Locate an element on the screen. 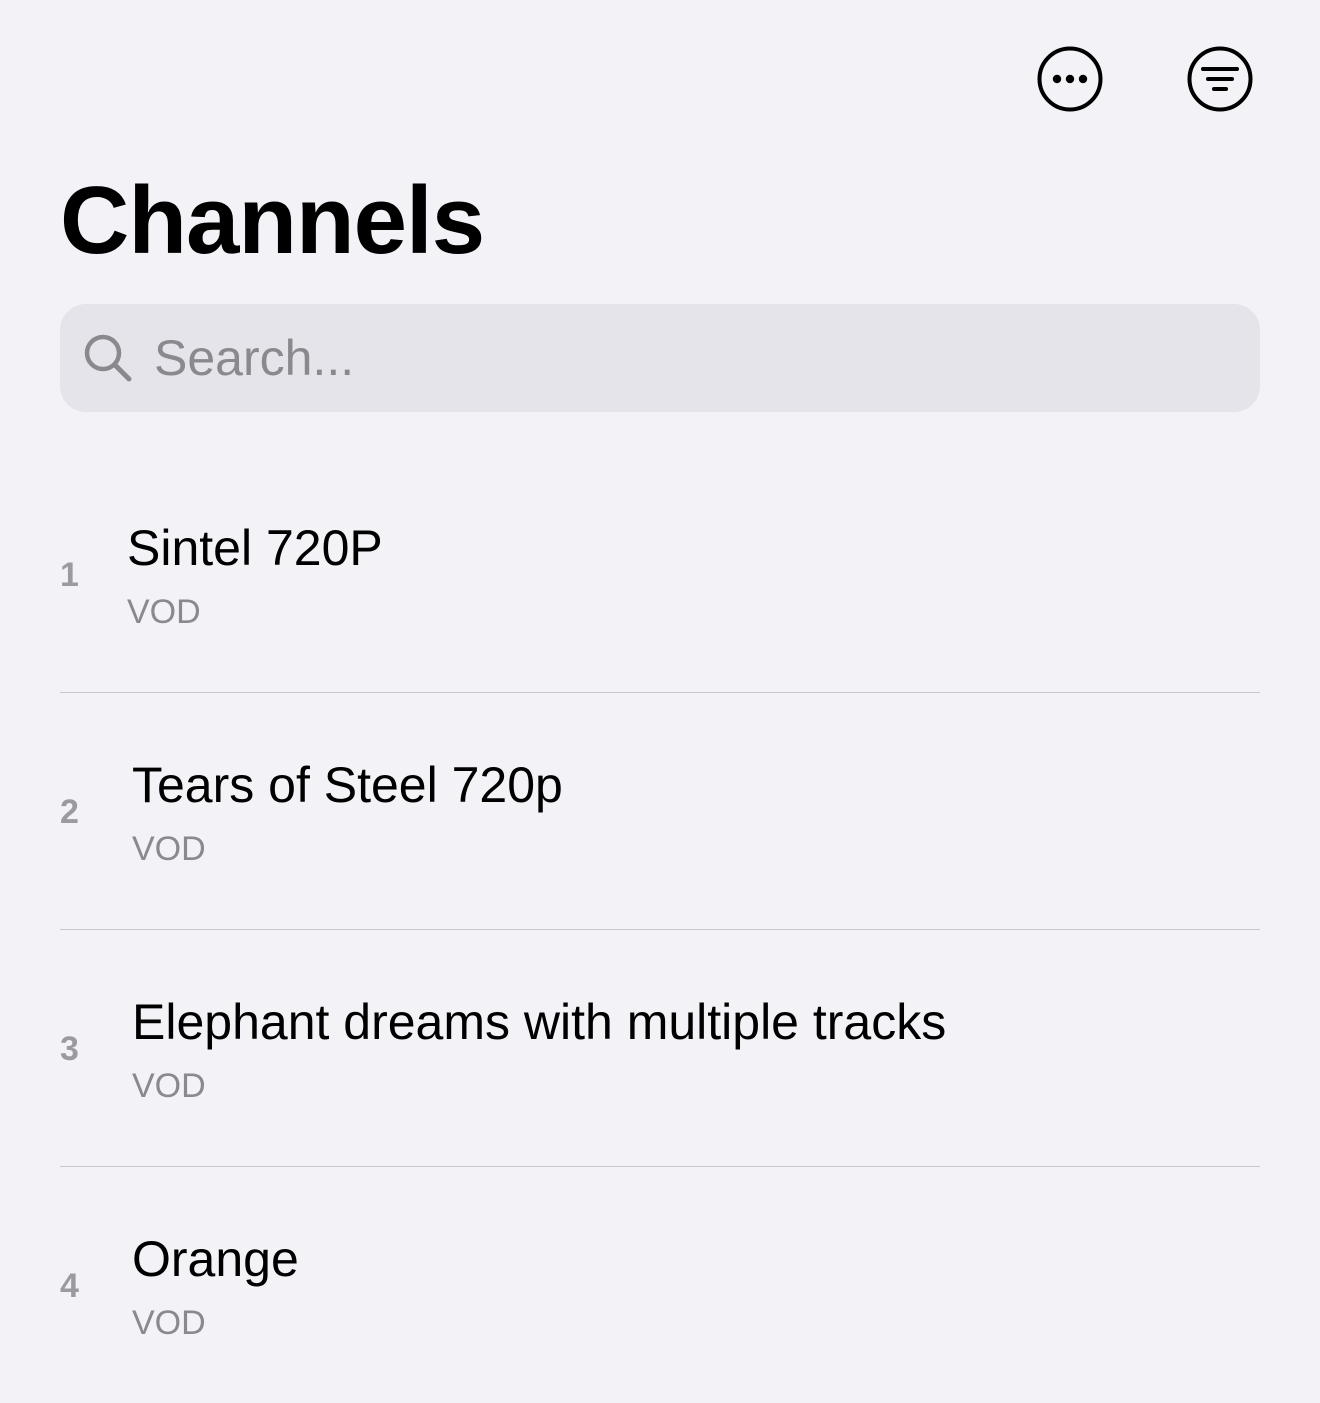  search-bar is located at coordinates (660, 358).